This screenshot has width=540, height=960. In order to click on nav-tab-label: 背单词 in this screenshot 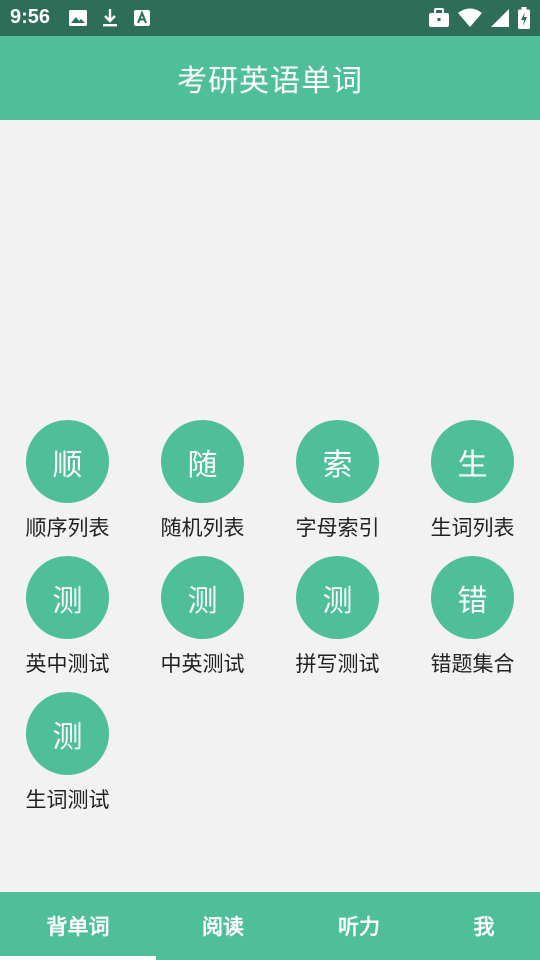, I will do `click(78, 927)`.